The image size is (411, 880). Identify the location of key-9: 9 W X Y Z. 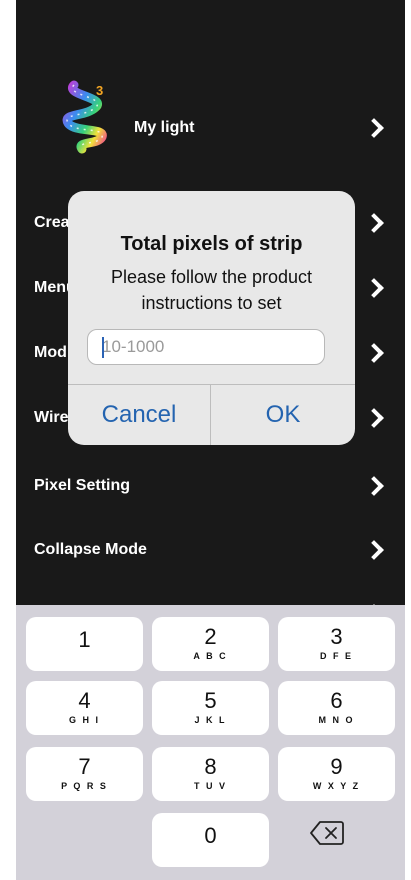
(336, 774).